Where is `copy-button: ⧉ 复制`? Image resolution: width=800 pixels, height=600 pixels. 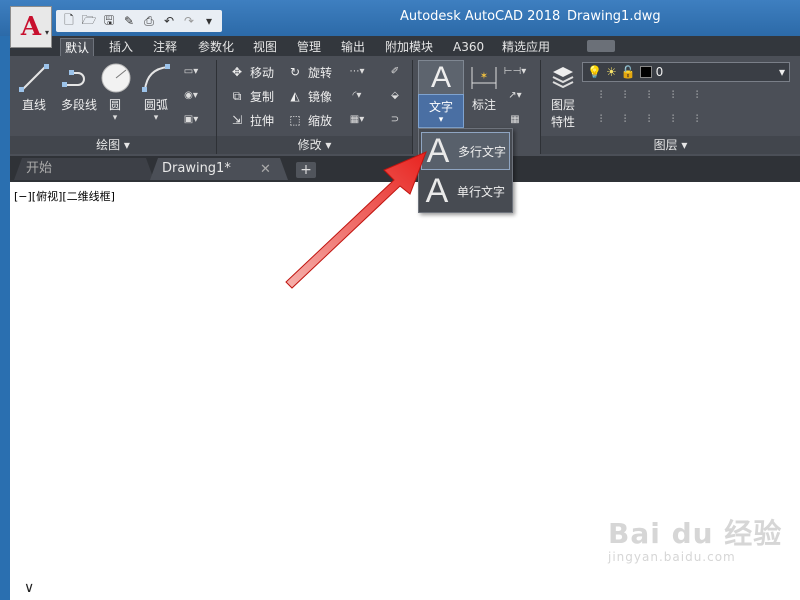 copy-button: ⧉ 复制 is located at coordinates (251, 96).